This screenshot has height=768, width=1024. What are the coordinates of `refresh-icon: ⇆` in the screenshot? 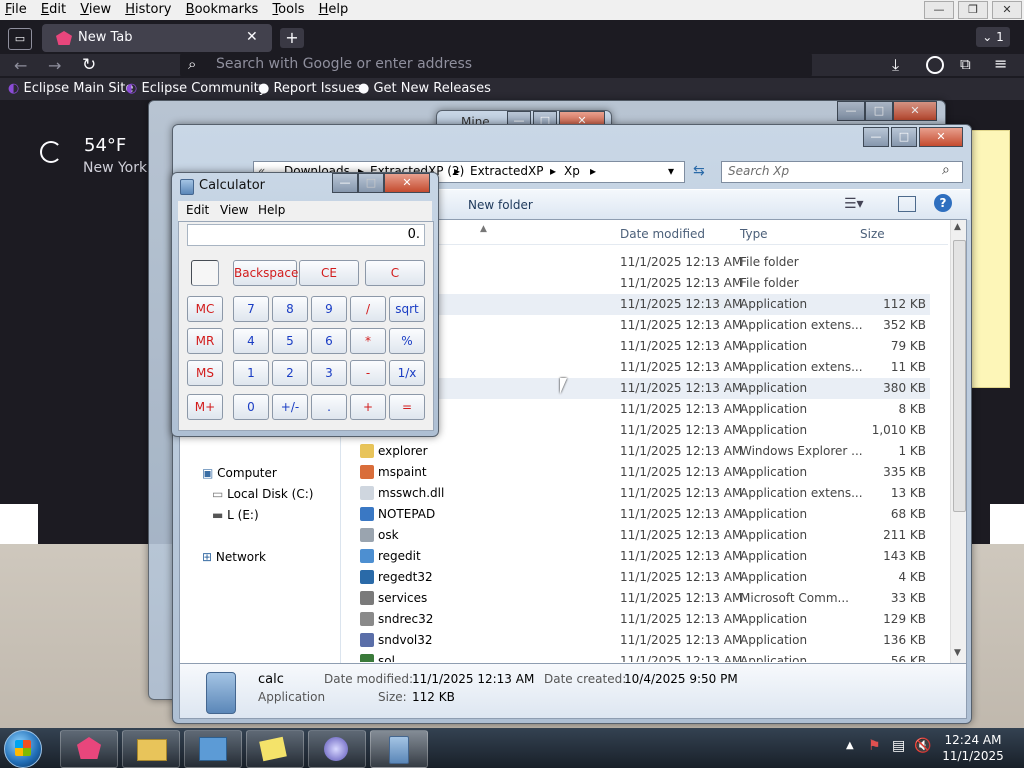 It's located at (699, 171).